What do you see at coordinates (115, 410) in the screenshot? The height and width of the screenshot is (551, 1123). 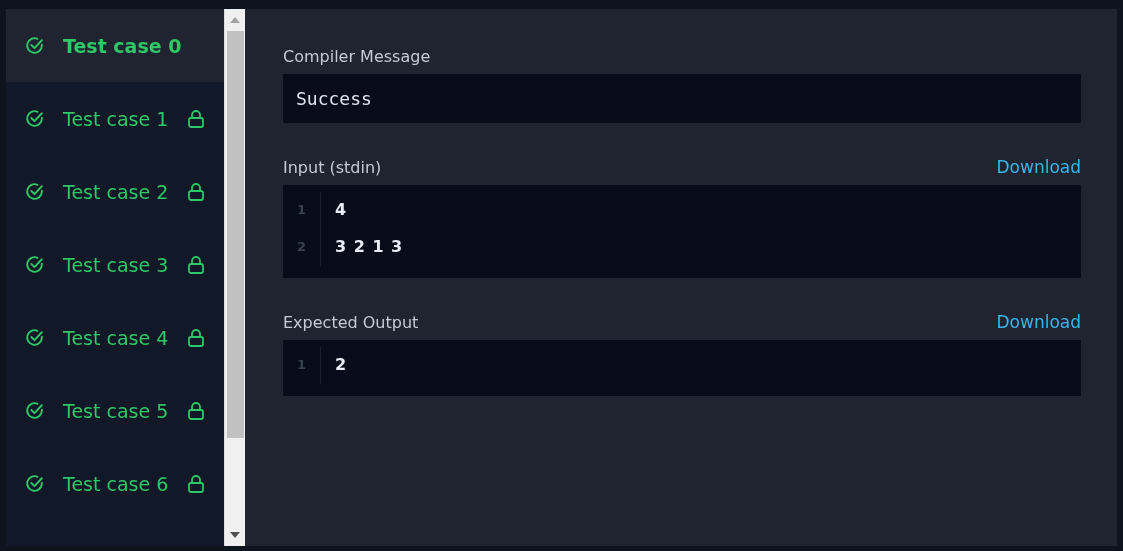 I see `test-case-tab: Test case 5` at bounding box center [115, 410].